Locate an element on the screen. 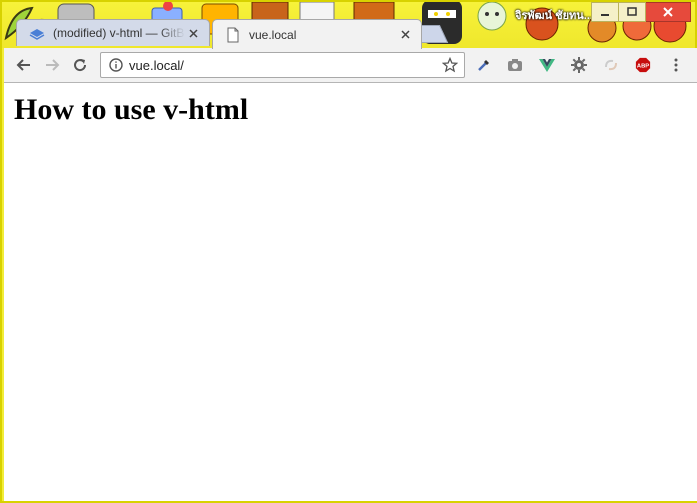 The image size is (697, 503). vue-devtools-button is located at coordinates (547, 65).